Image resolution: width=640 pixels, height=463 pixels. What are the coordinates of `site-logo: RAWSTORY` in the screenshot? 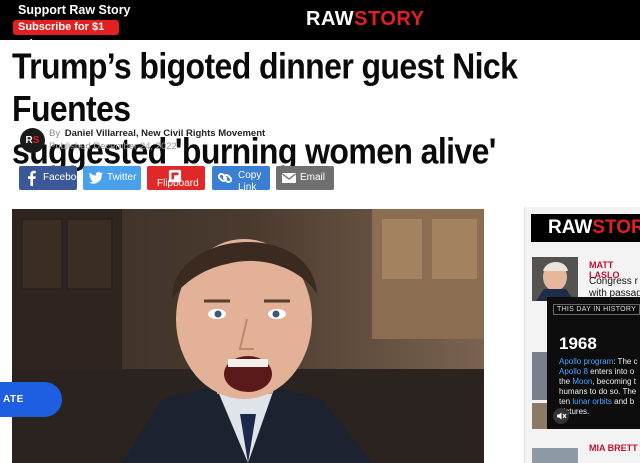 It's located at (365, 19).